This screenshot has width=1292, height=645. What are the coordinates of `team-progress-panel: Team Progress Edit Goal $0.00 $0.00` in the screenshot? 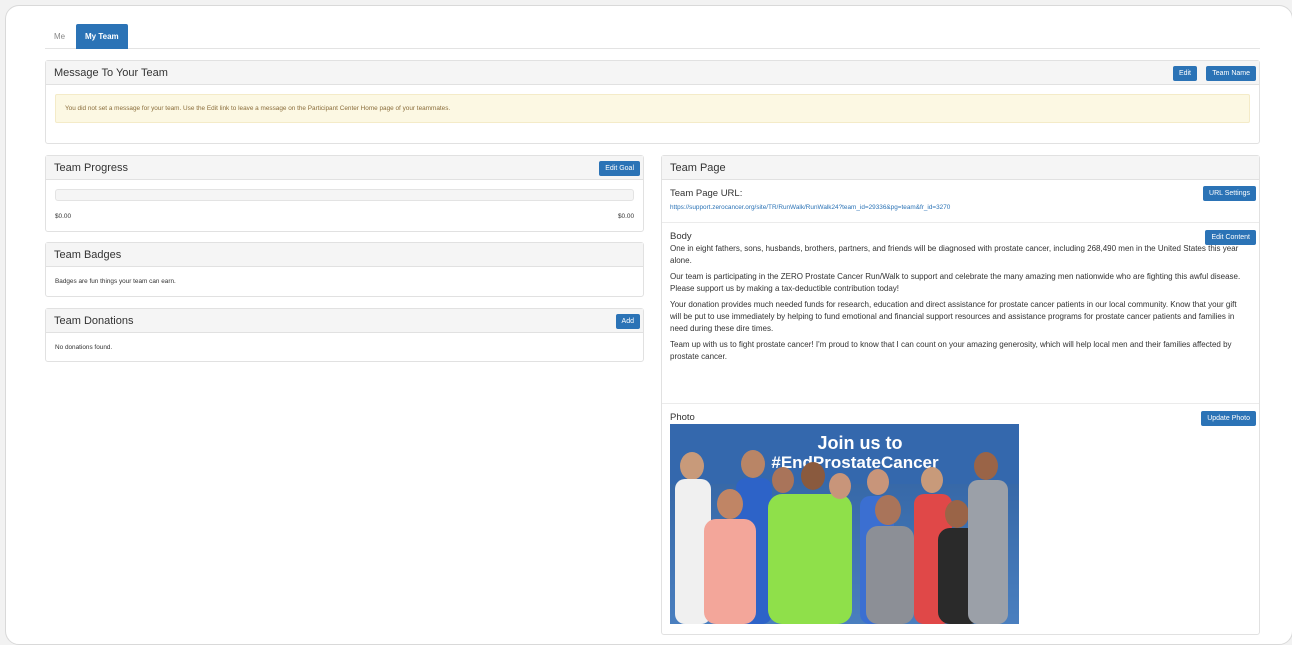 It's located at (344, 193).